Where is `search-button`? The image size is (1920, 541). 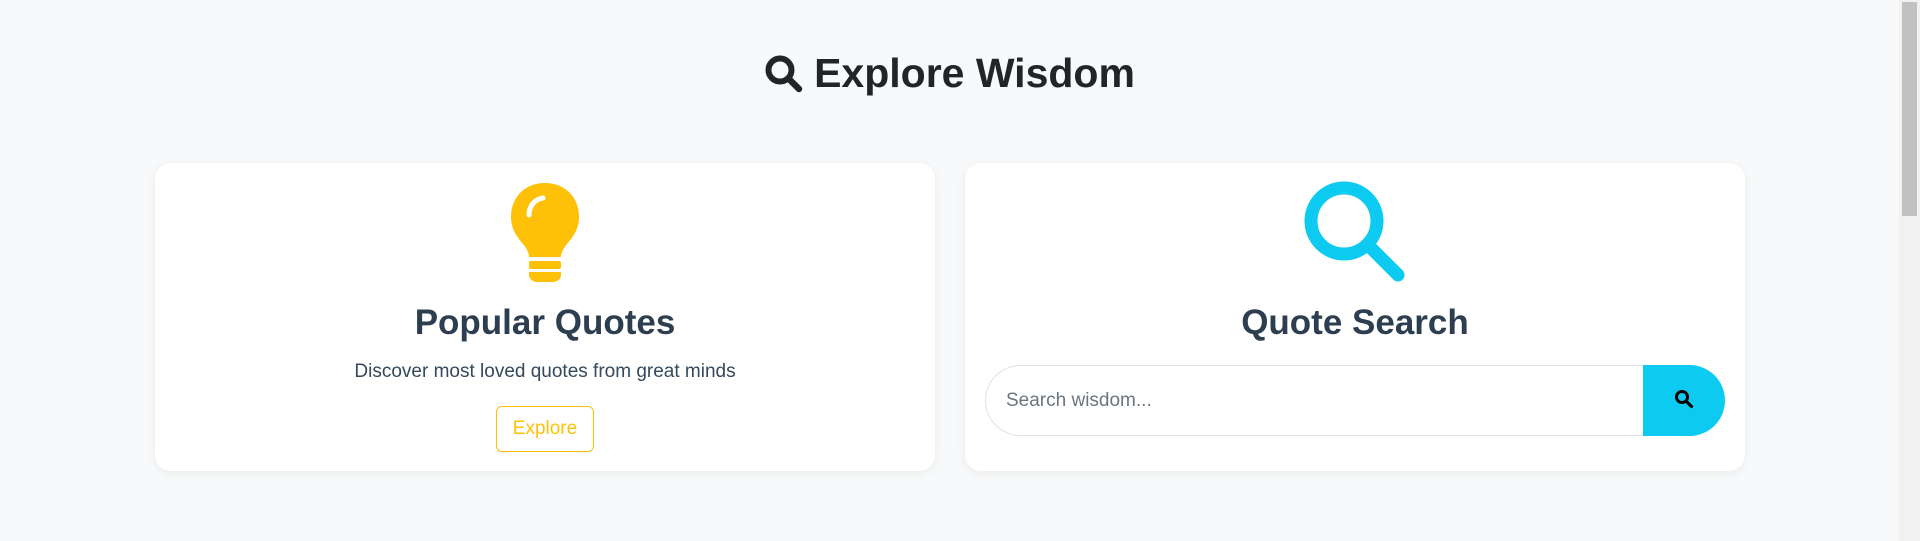
search-button is located at coordinates (1684, 400).